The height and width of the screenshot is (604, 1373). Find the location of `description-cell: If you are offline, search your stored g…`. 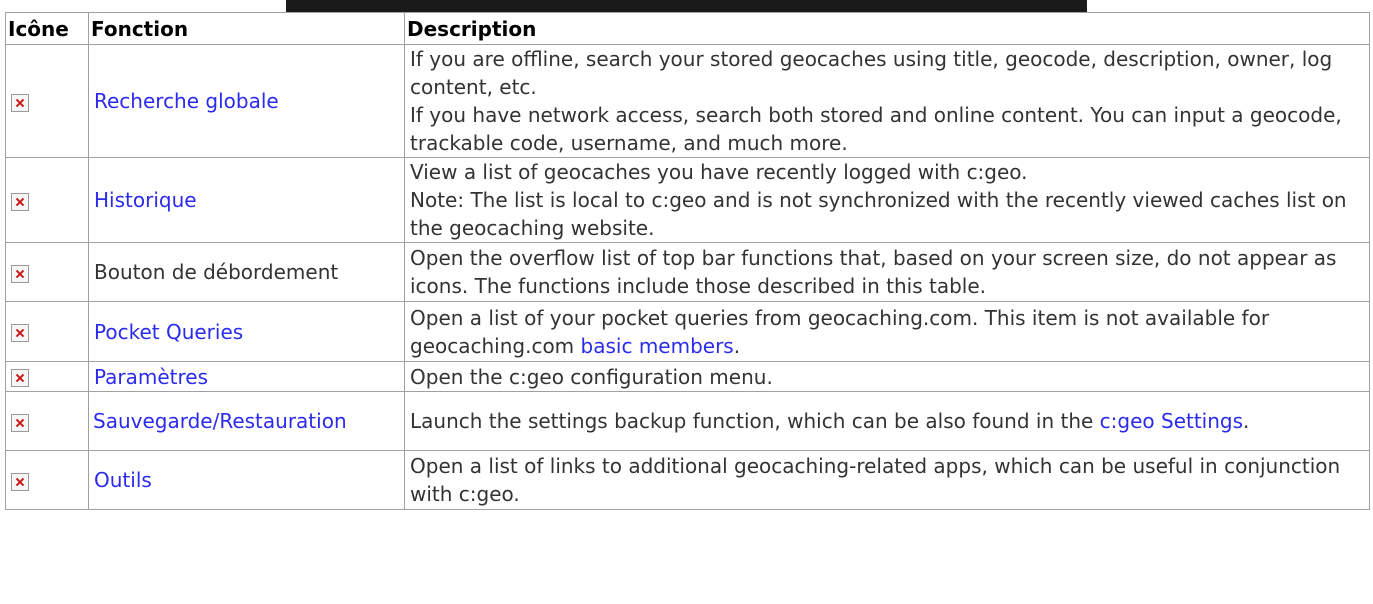

description-cell: If you are offline, search your stored g… is located at coordinates (887, 101).